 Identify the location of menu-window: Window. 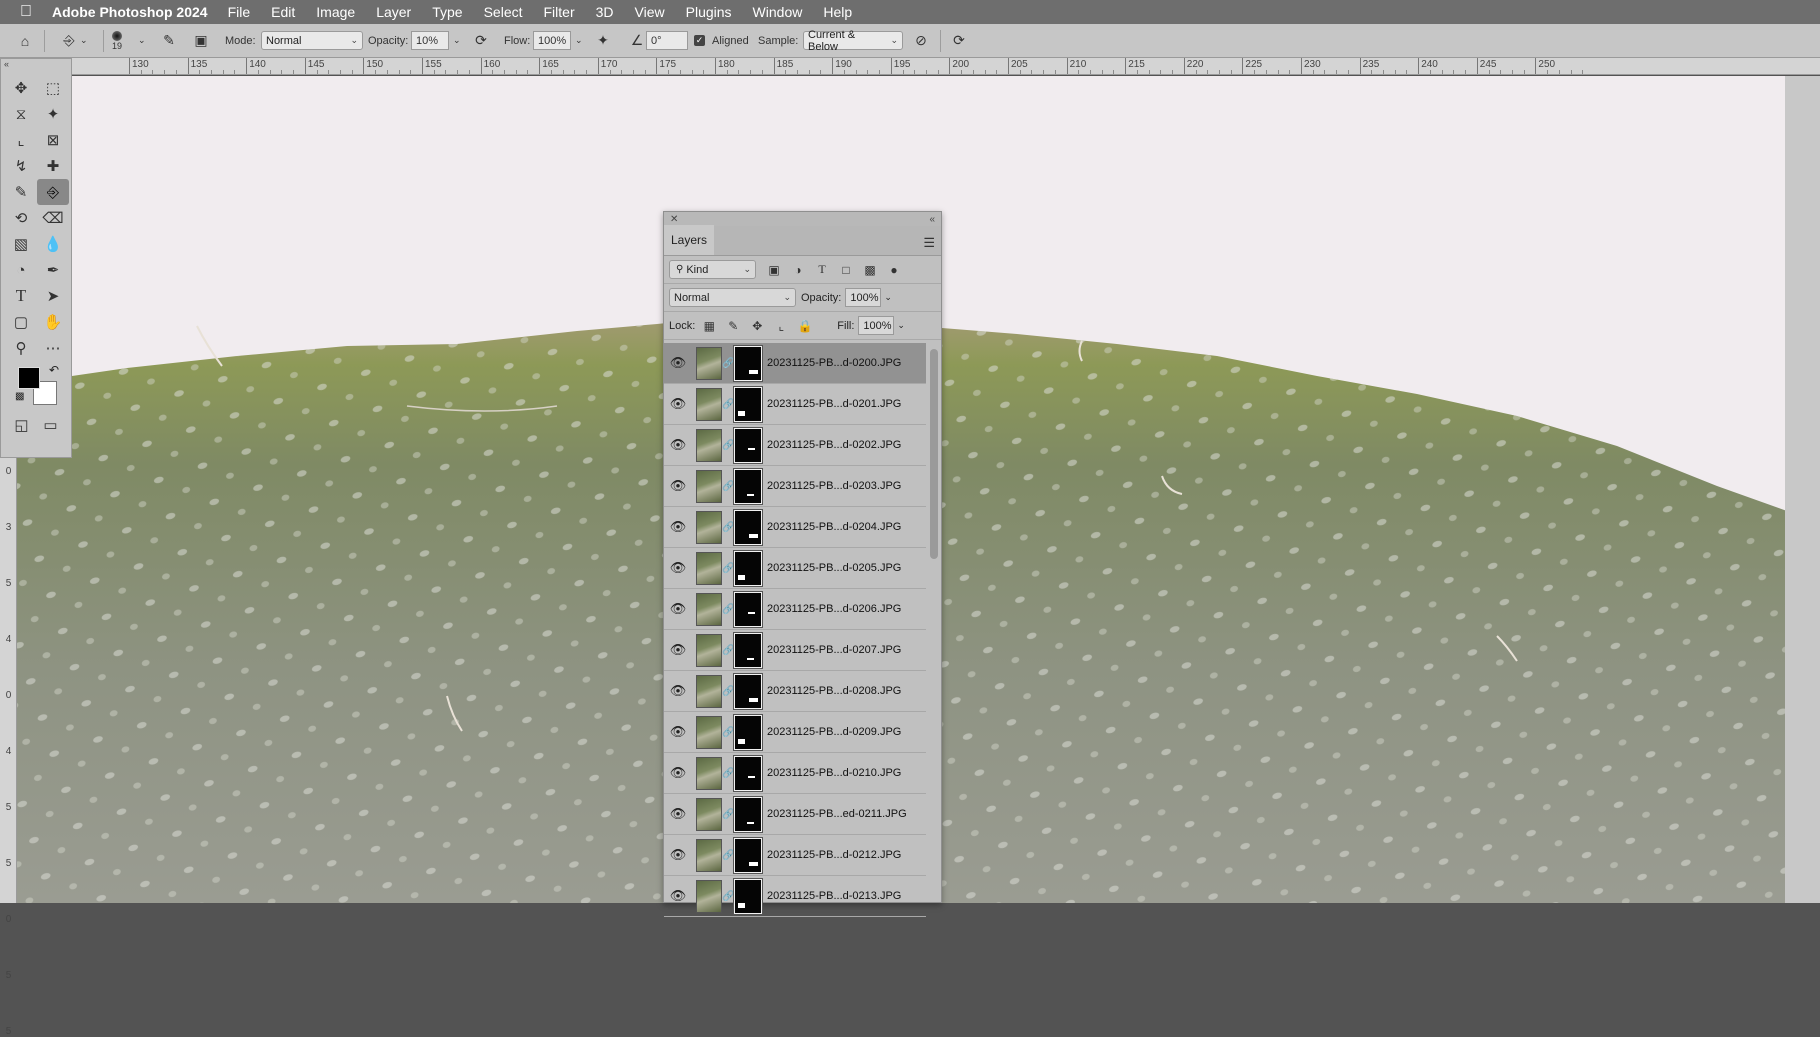
(778, 12).